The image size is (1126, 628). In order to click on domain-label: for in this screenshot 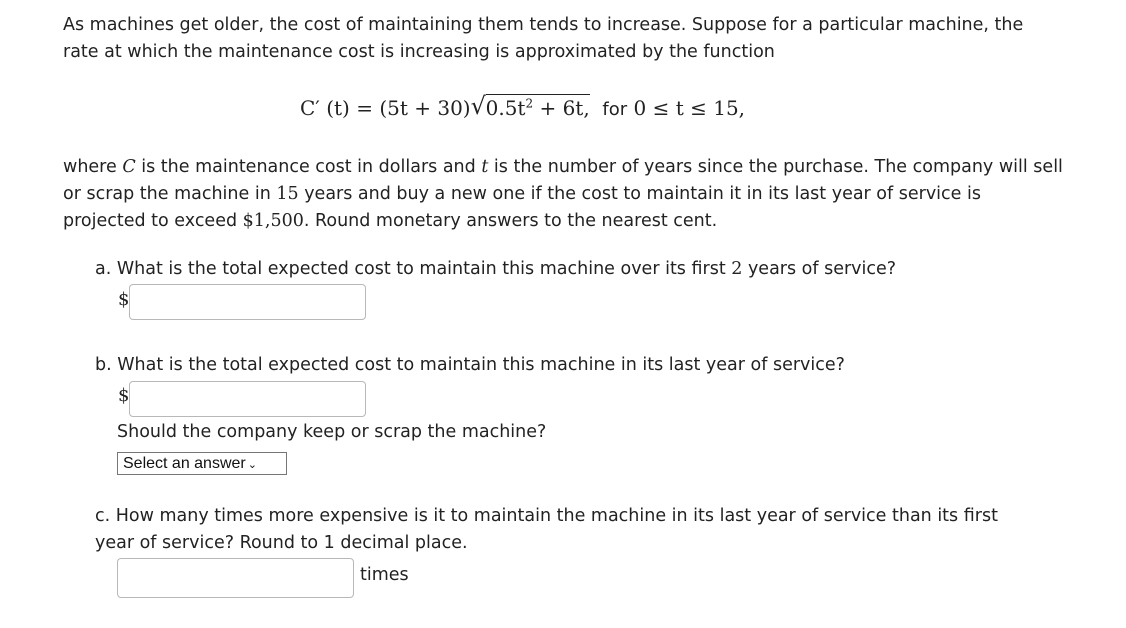, I will do `click(615, 109)`.